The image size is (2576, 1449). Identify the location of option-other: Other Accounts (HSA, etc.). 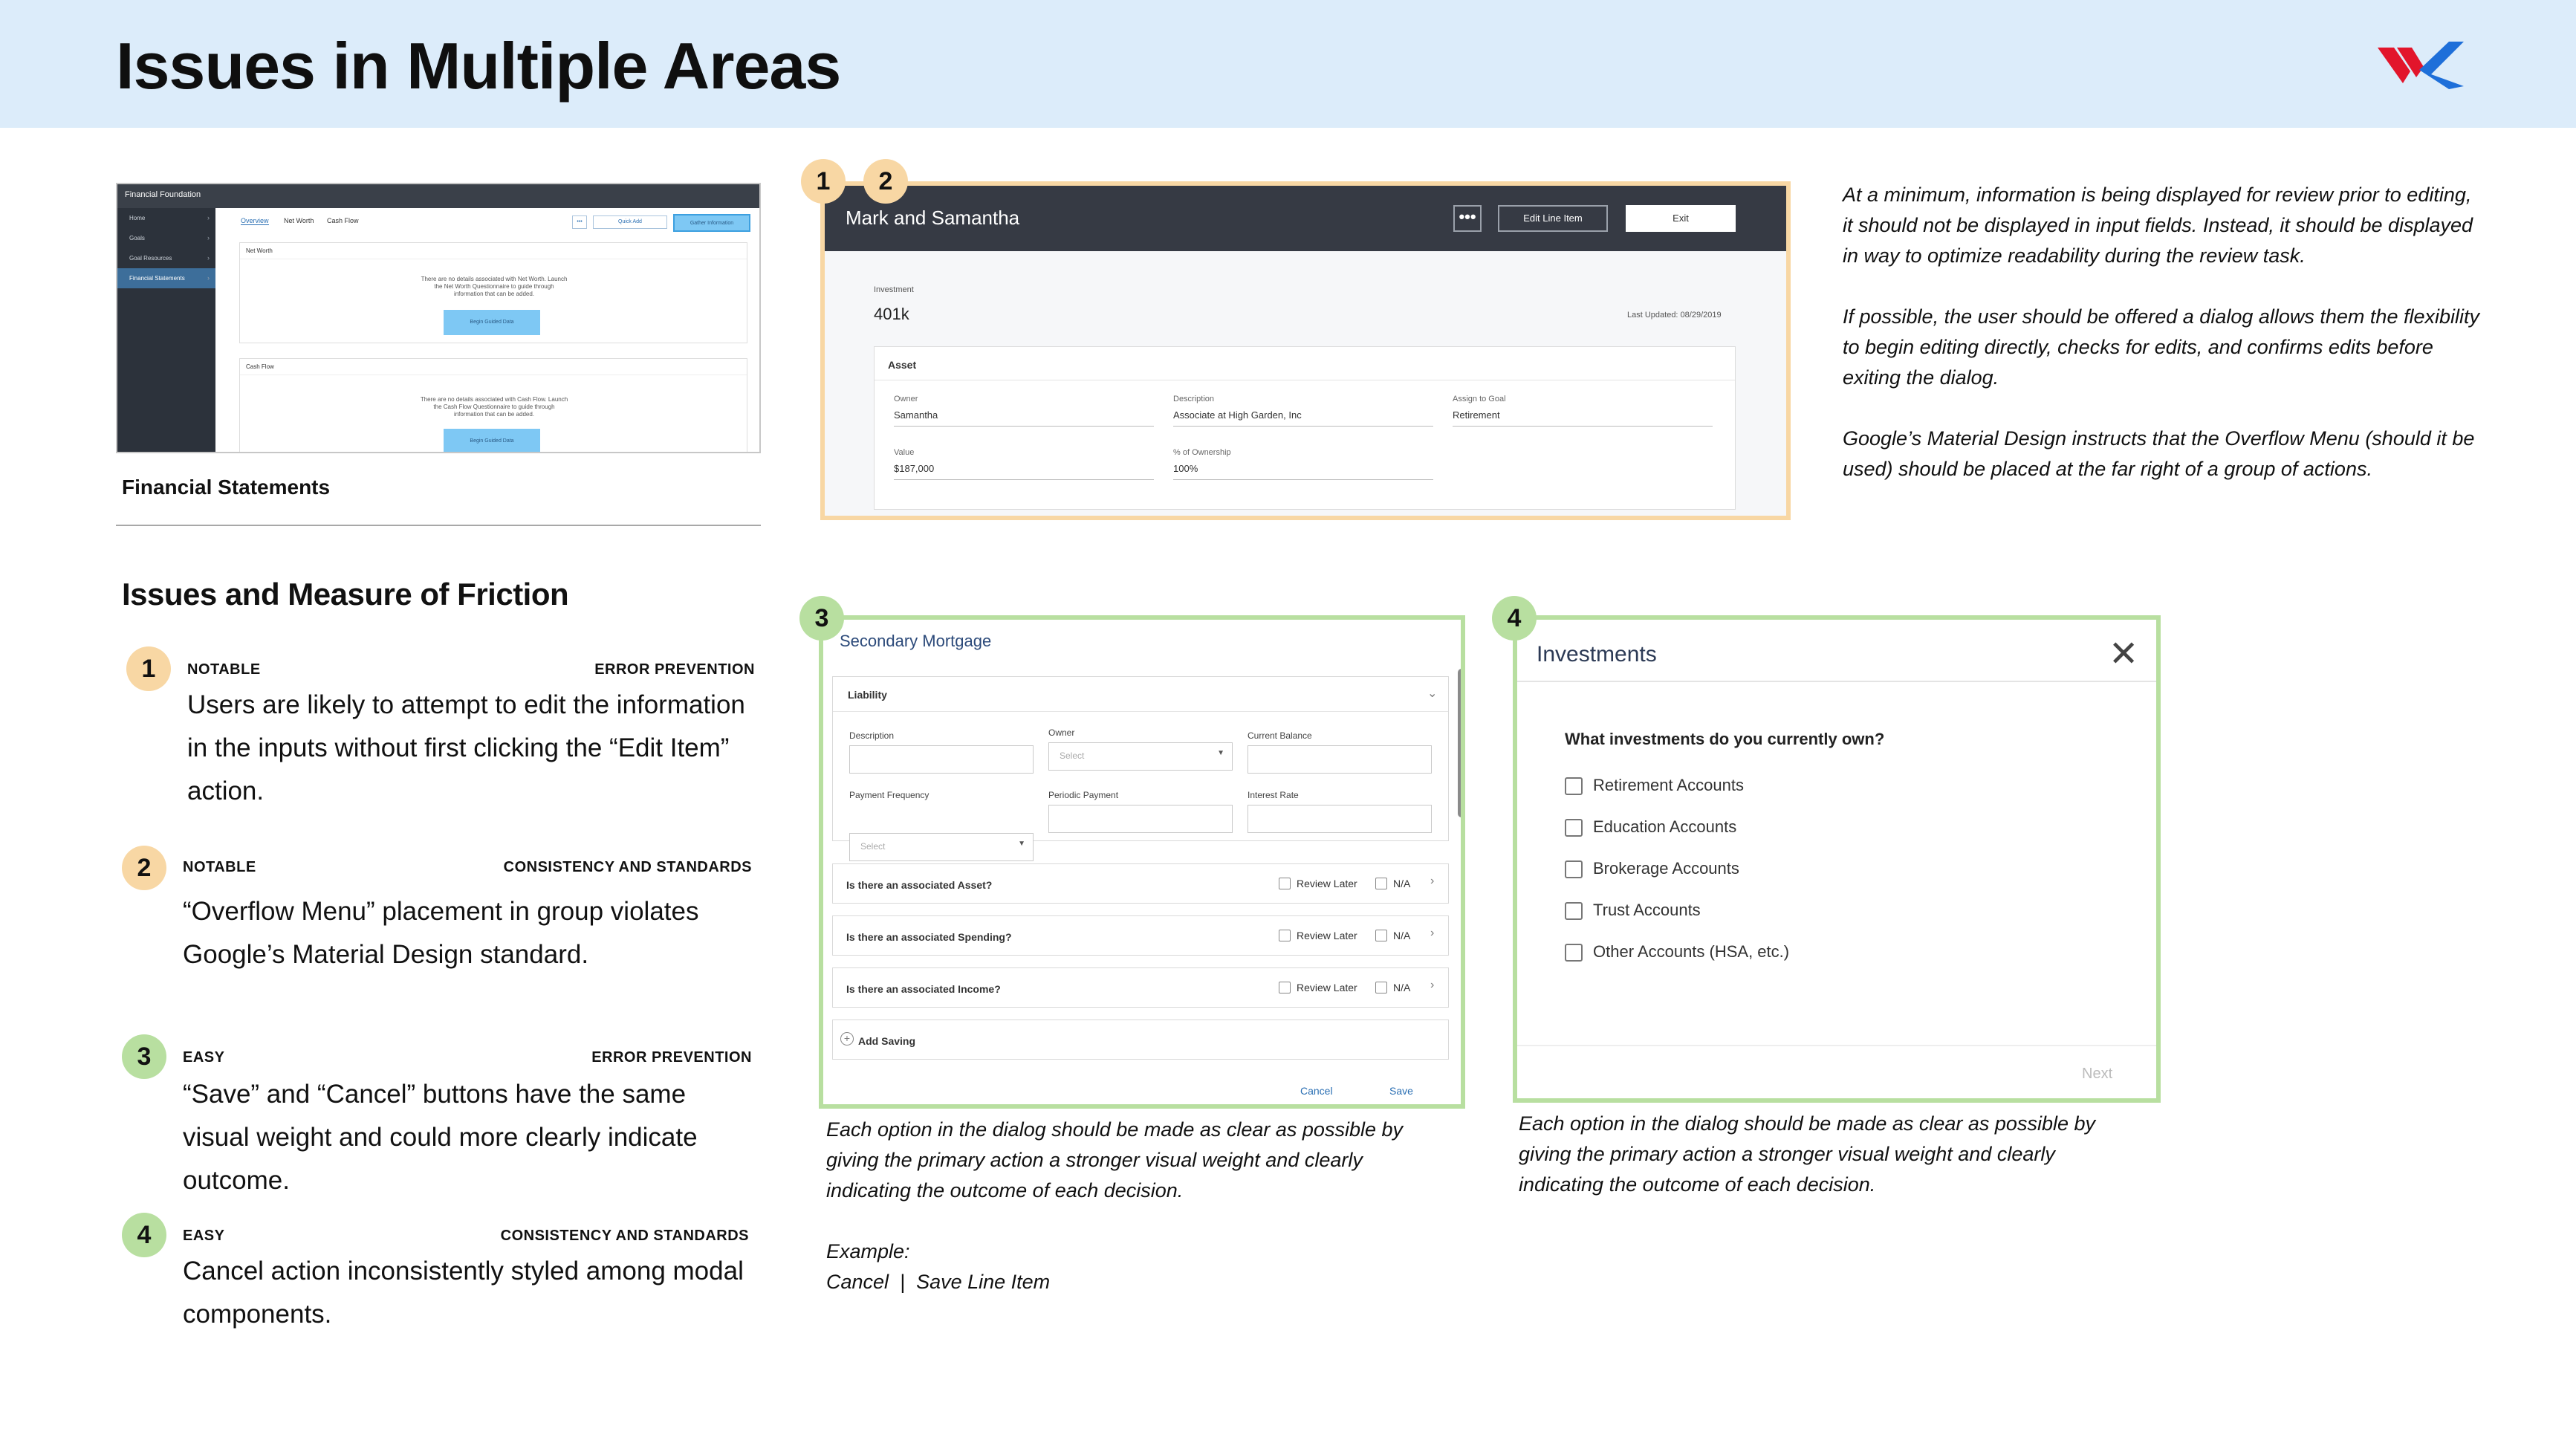
(1677, 952).